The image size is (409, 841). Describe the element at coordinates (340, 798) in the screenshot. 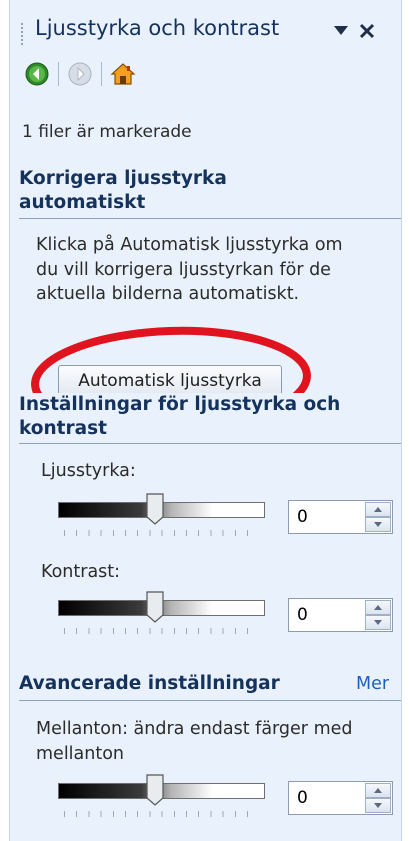

I see `midtones-spinner: 0` at that location.